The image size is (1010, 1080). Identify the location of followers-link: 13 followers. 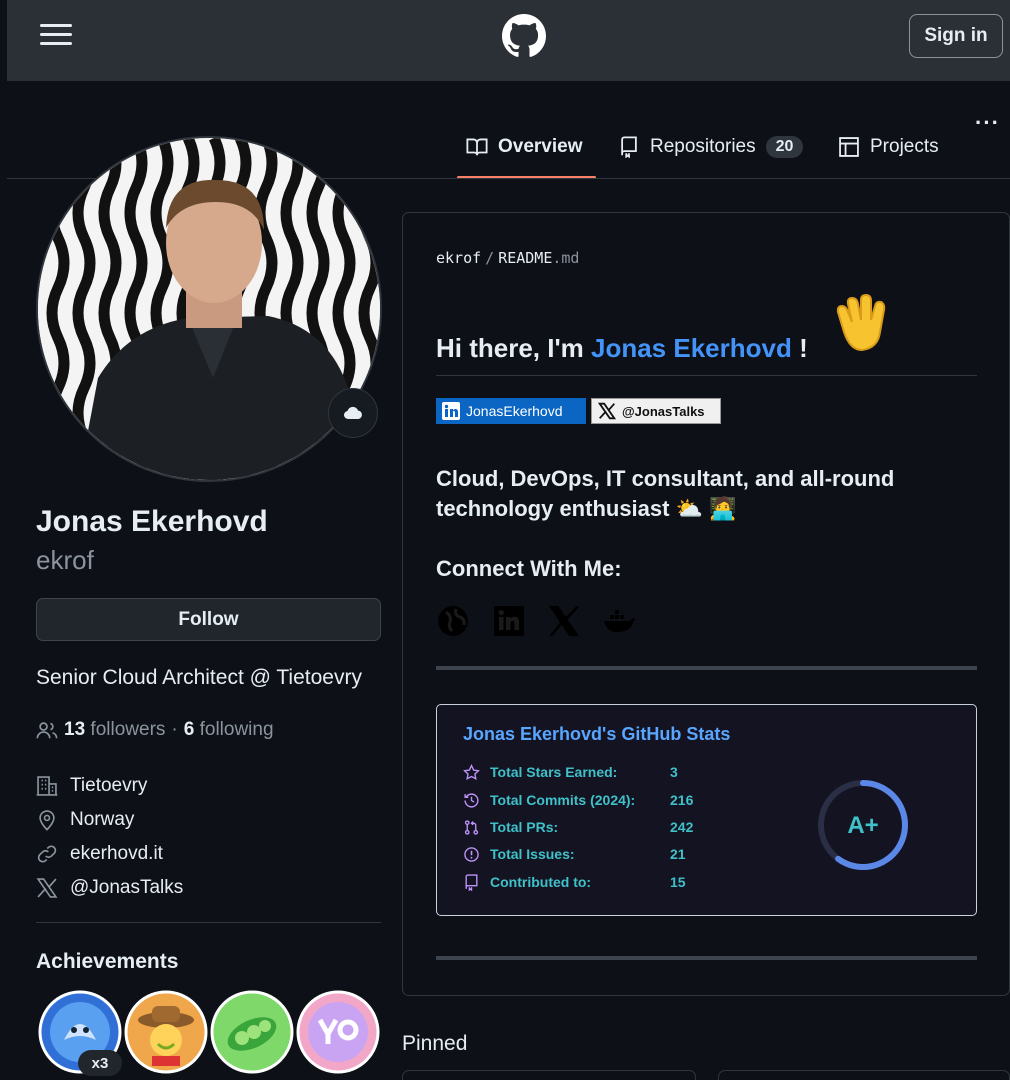
(114, 730).